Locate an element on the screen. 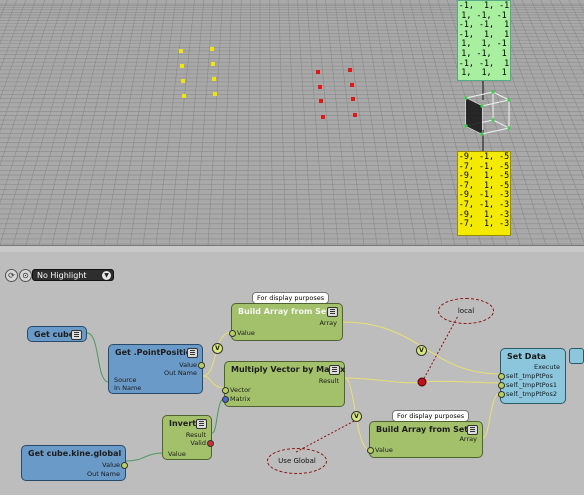 Image resolution: width=584 pixels, height=495 pixels. port-tmp-pt-pos: self._tmpPtPos is located at coordinates (529, 376).